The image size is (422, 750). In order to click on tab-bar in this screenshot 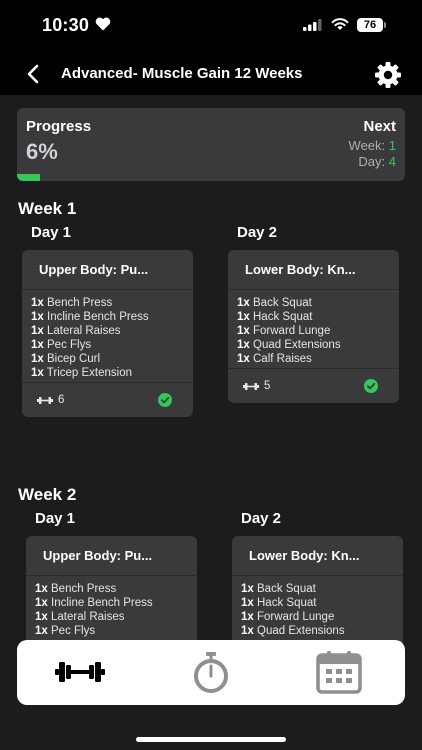, I will do `click(211, 672)`.